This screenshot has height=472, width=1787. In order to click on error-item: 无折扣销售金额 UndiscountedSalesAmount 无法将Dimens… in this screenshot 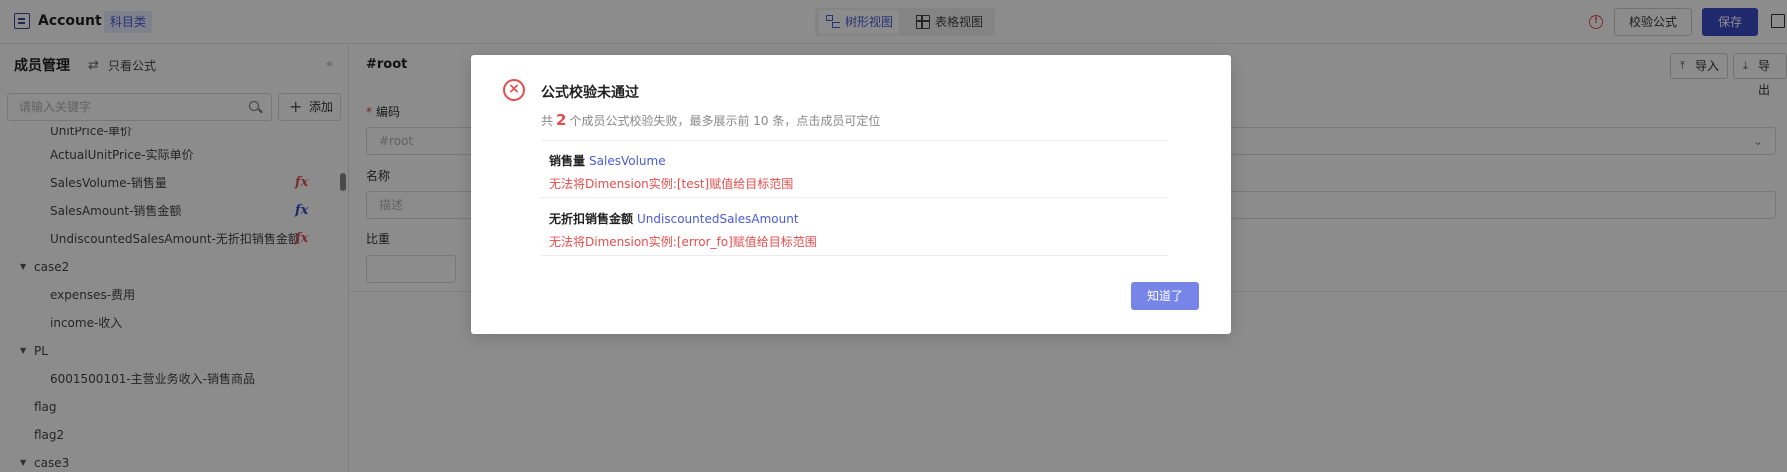, I will do `click(849, 230)`.